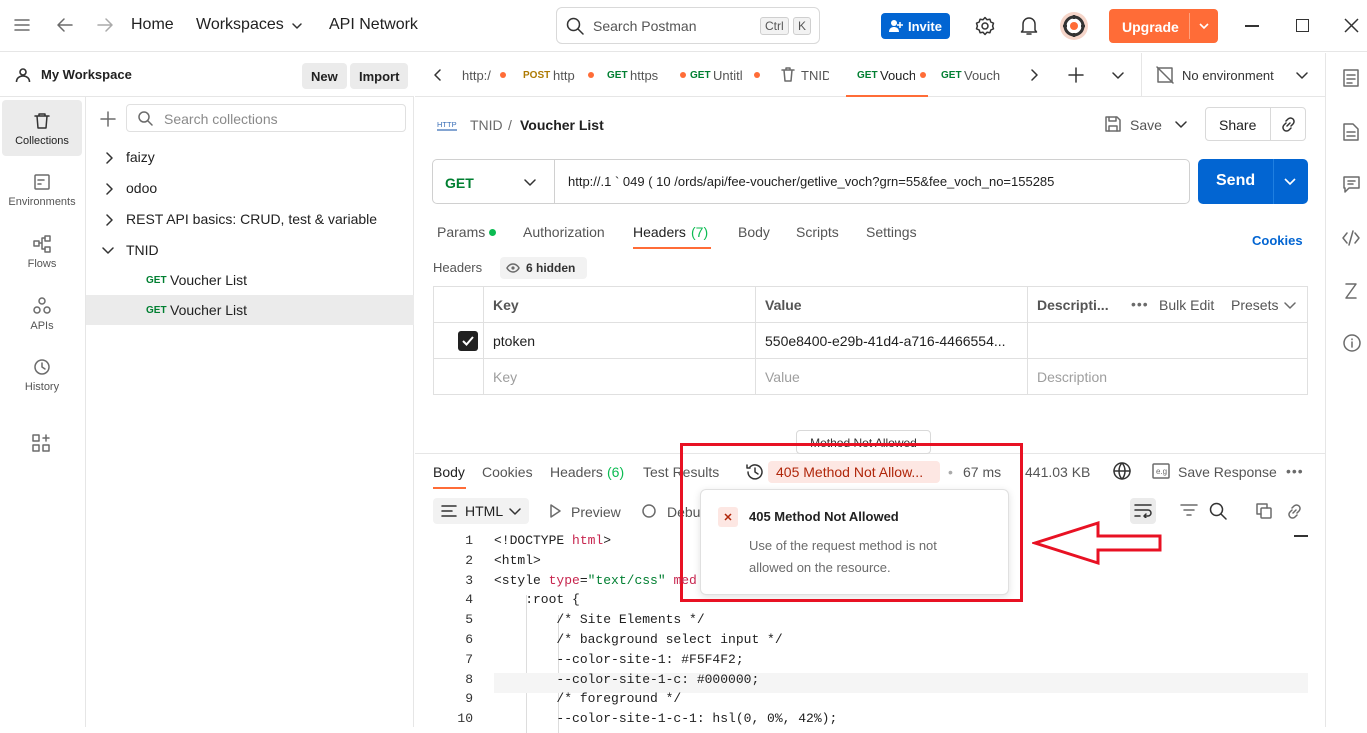 The width and height of the screenshot is (1367, 733). I want to click on tab-4: GET Untitl, so click(735, 75).